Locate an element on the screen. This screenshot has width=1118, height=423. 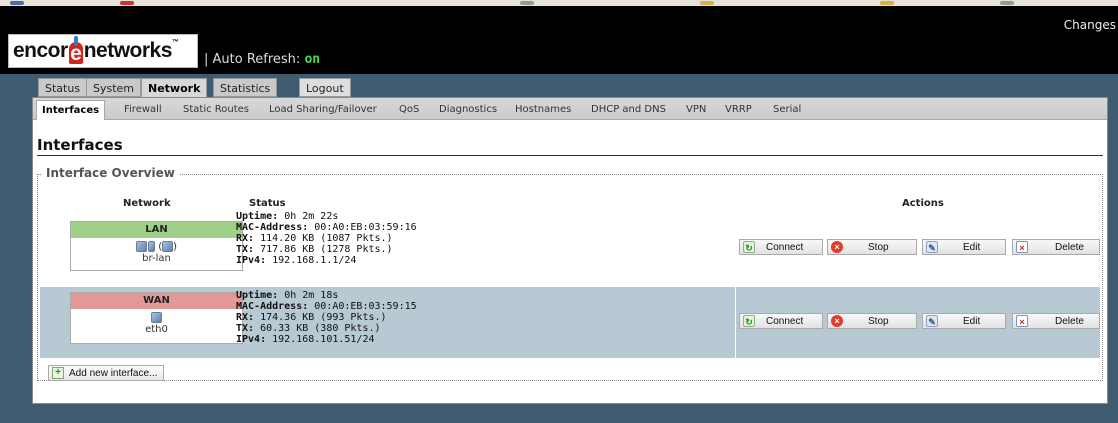
subtab-hostnames: Hostnames is located at coordinates (543, 109).